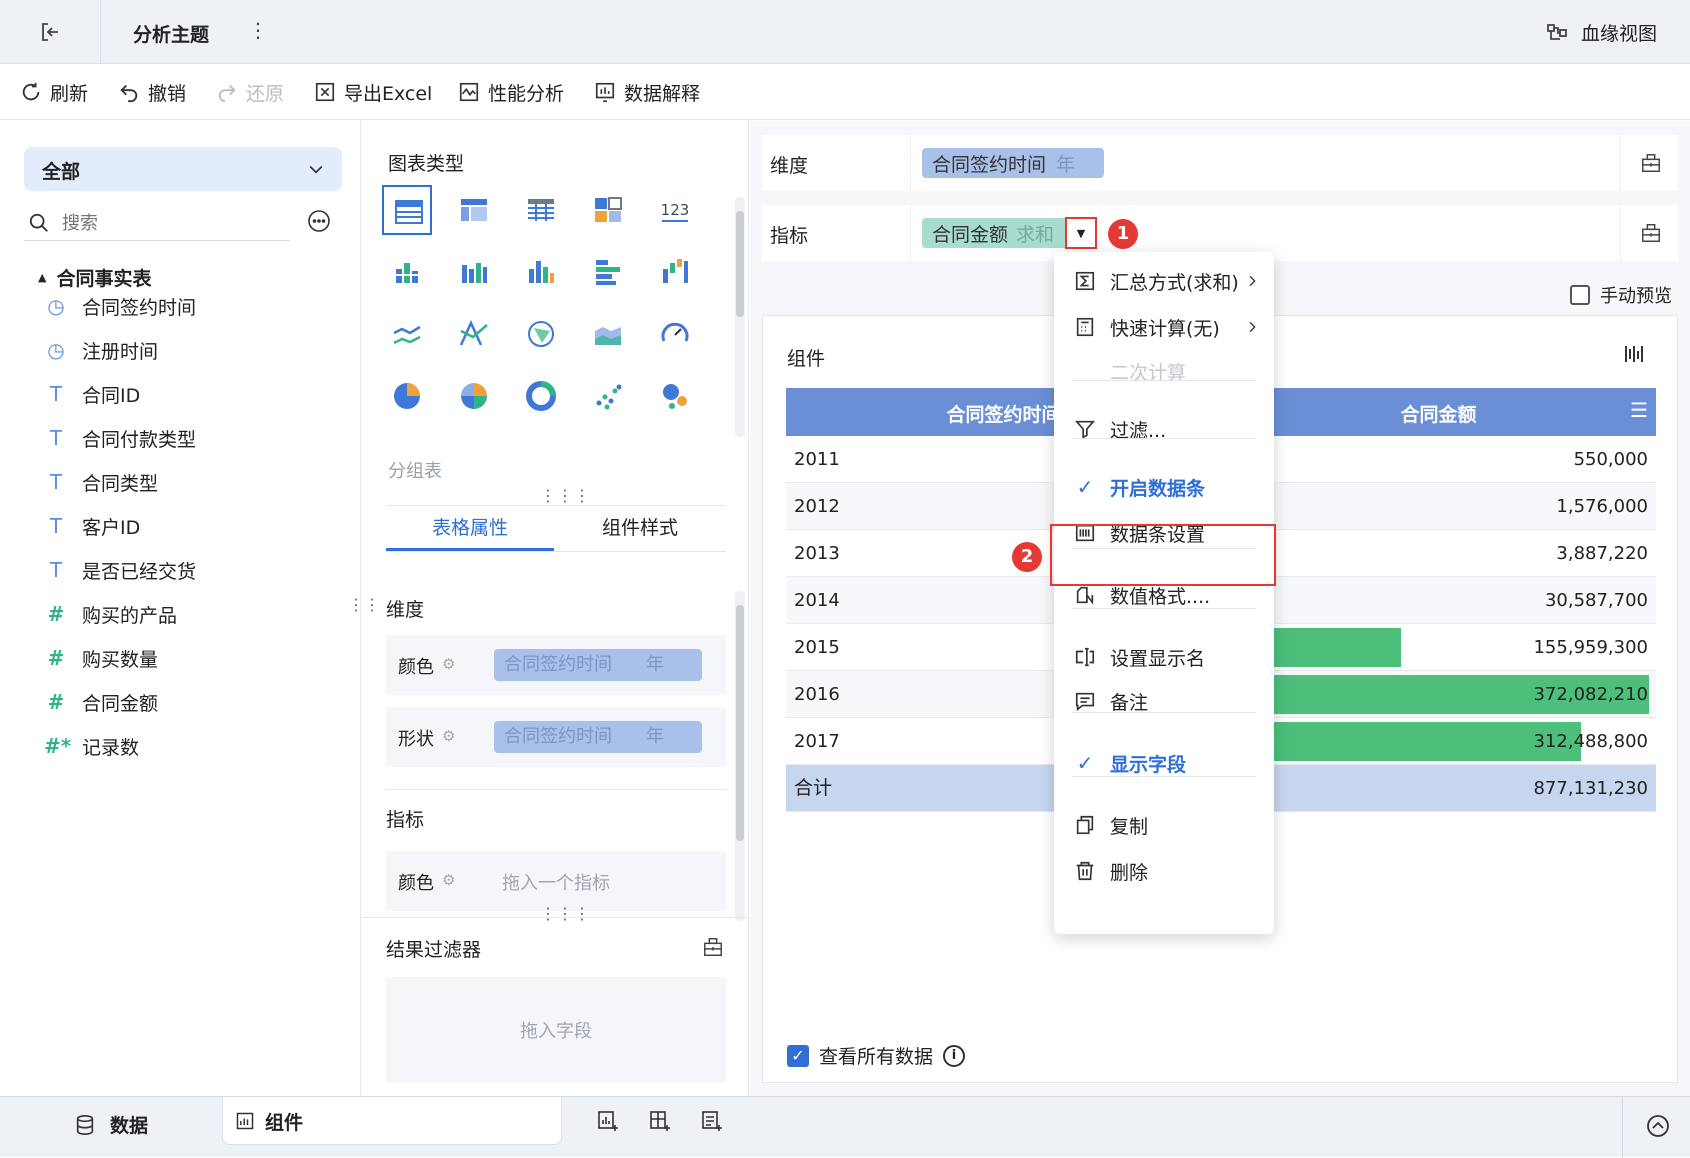  What do you see at coordinates (598, 665) in the screenshot?
I see `color-dimension-chip: 合同签约时间 年` at bounding box center [598, 665].